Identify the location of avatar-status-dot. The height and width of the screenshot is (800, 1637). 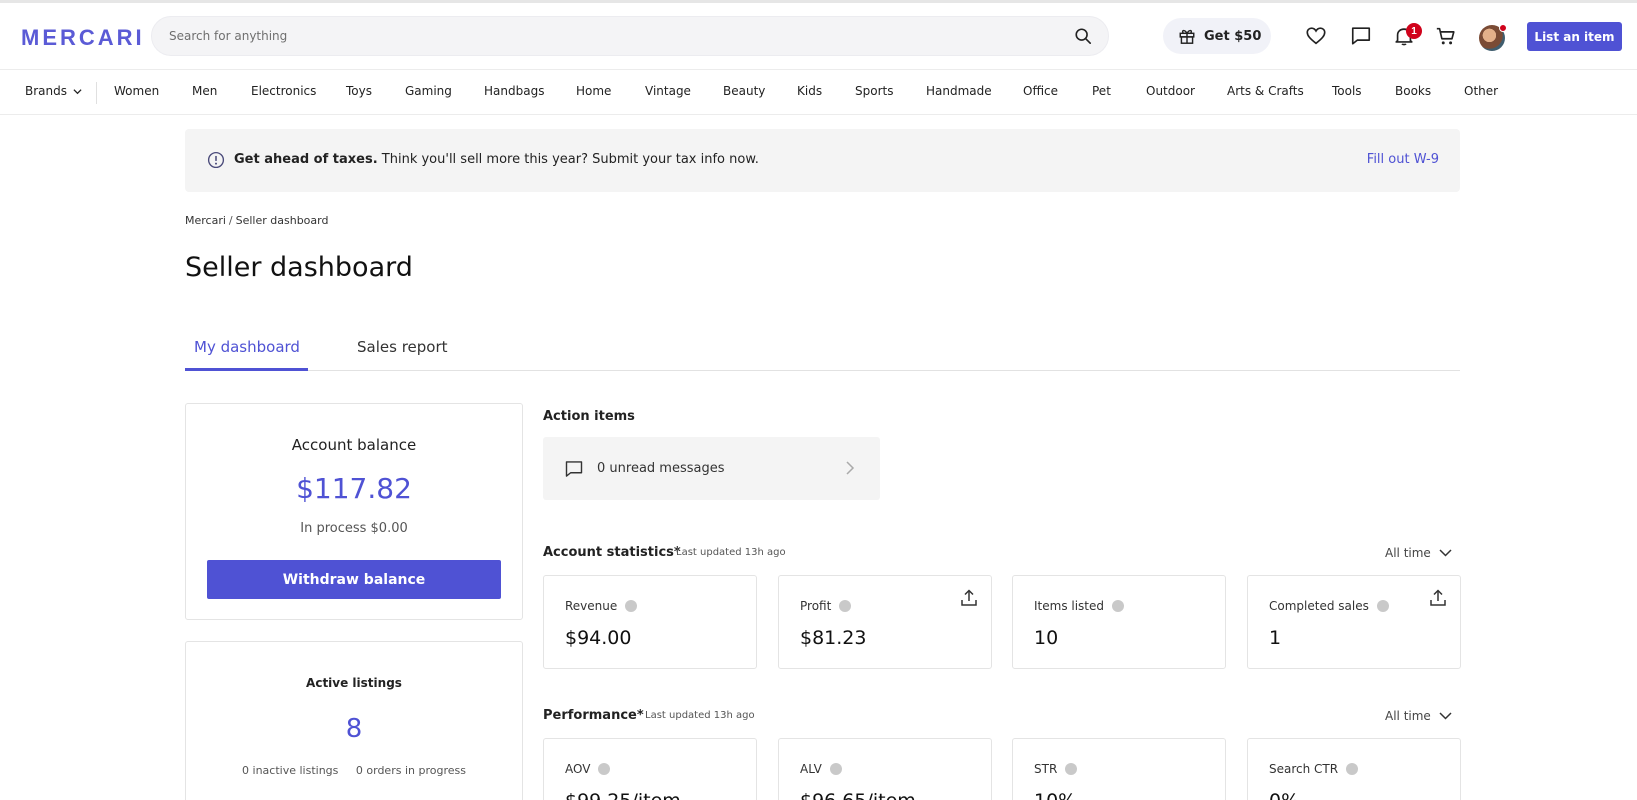
(1503, 28).